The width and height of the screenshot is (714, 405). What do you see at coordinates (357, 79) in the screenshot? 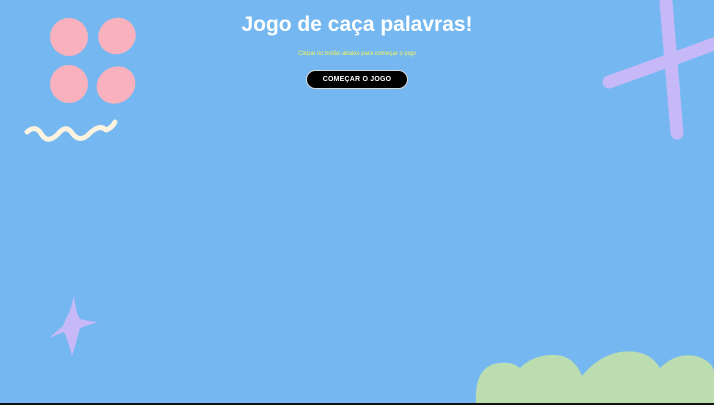
I see `start-game-button: COMEÇAR O JOGO` at bounding box center [357, 79].